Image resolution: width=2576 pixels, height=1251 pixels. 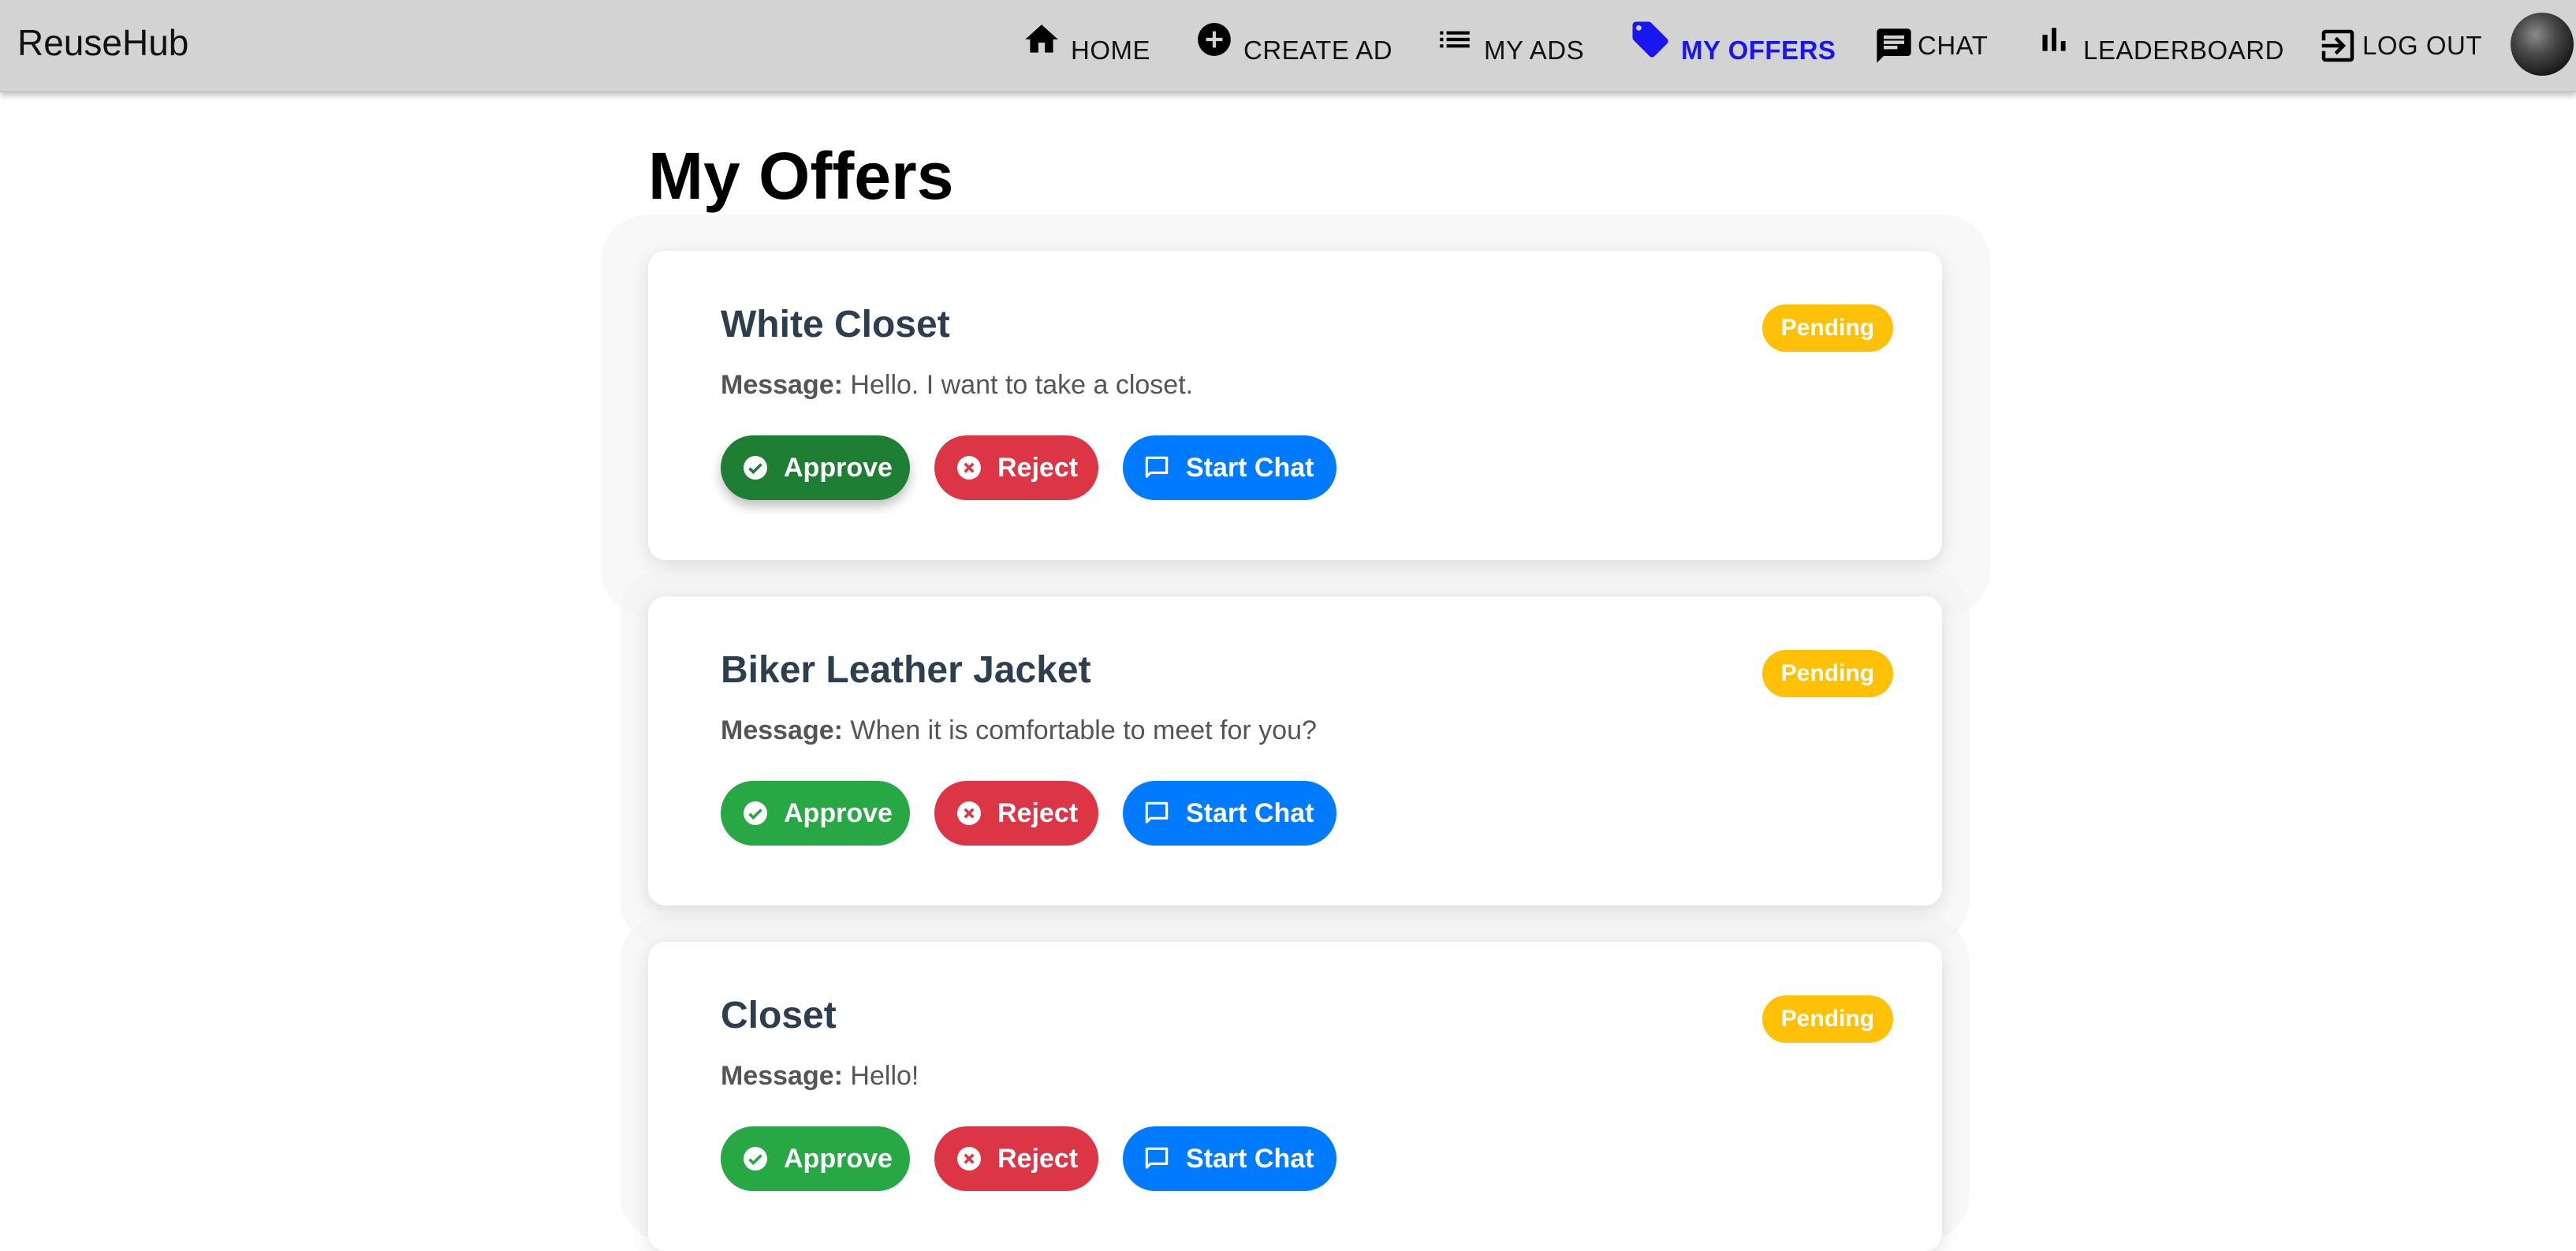 I want to click on list-icon, so click(x=1455, y=39).